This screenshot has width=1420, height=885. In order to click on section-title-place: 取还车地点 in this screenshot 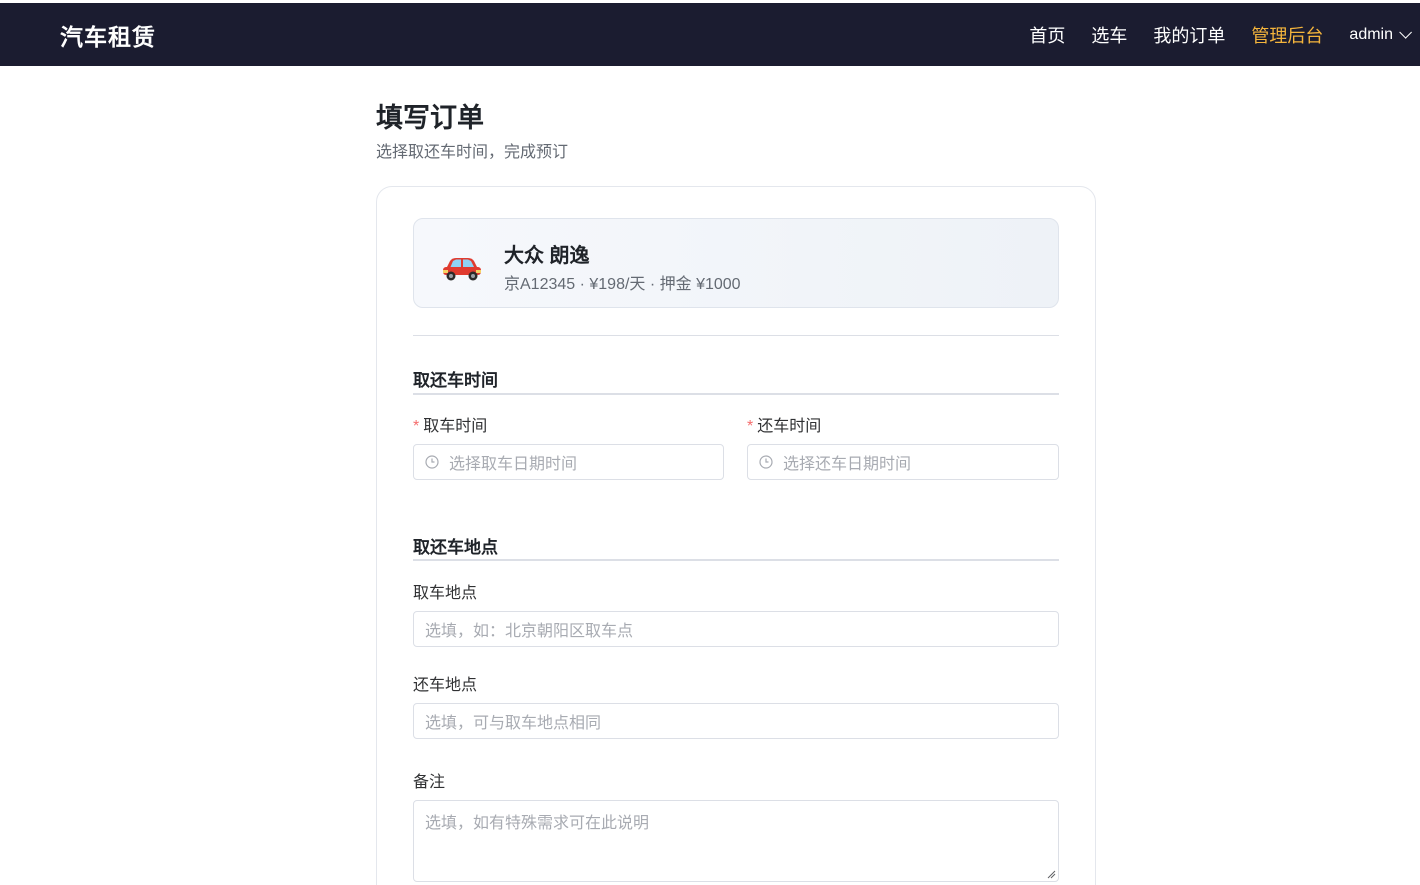, I will do `click(455, 547)`.